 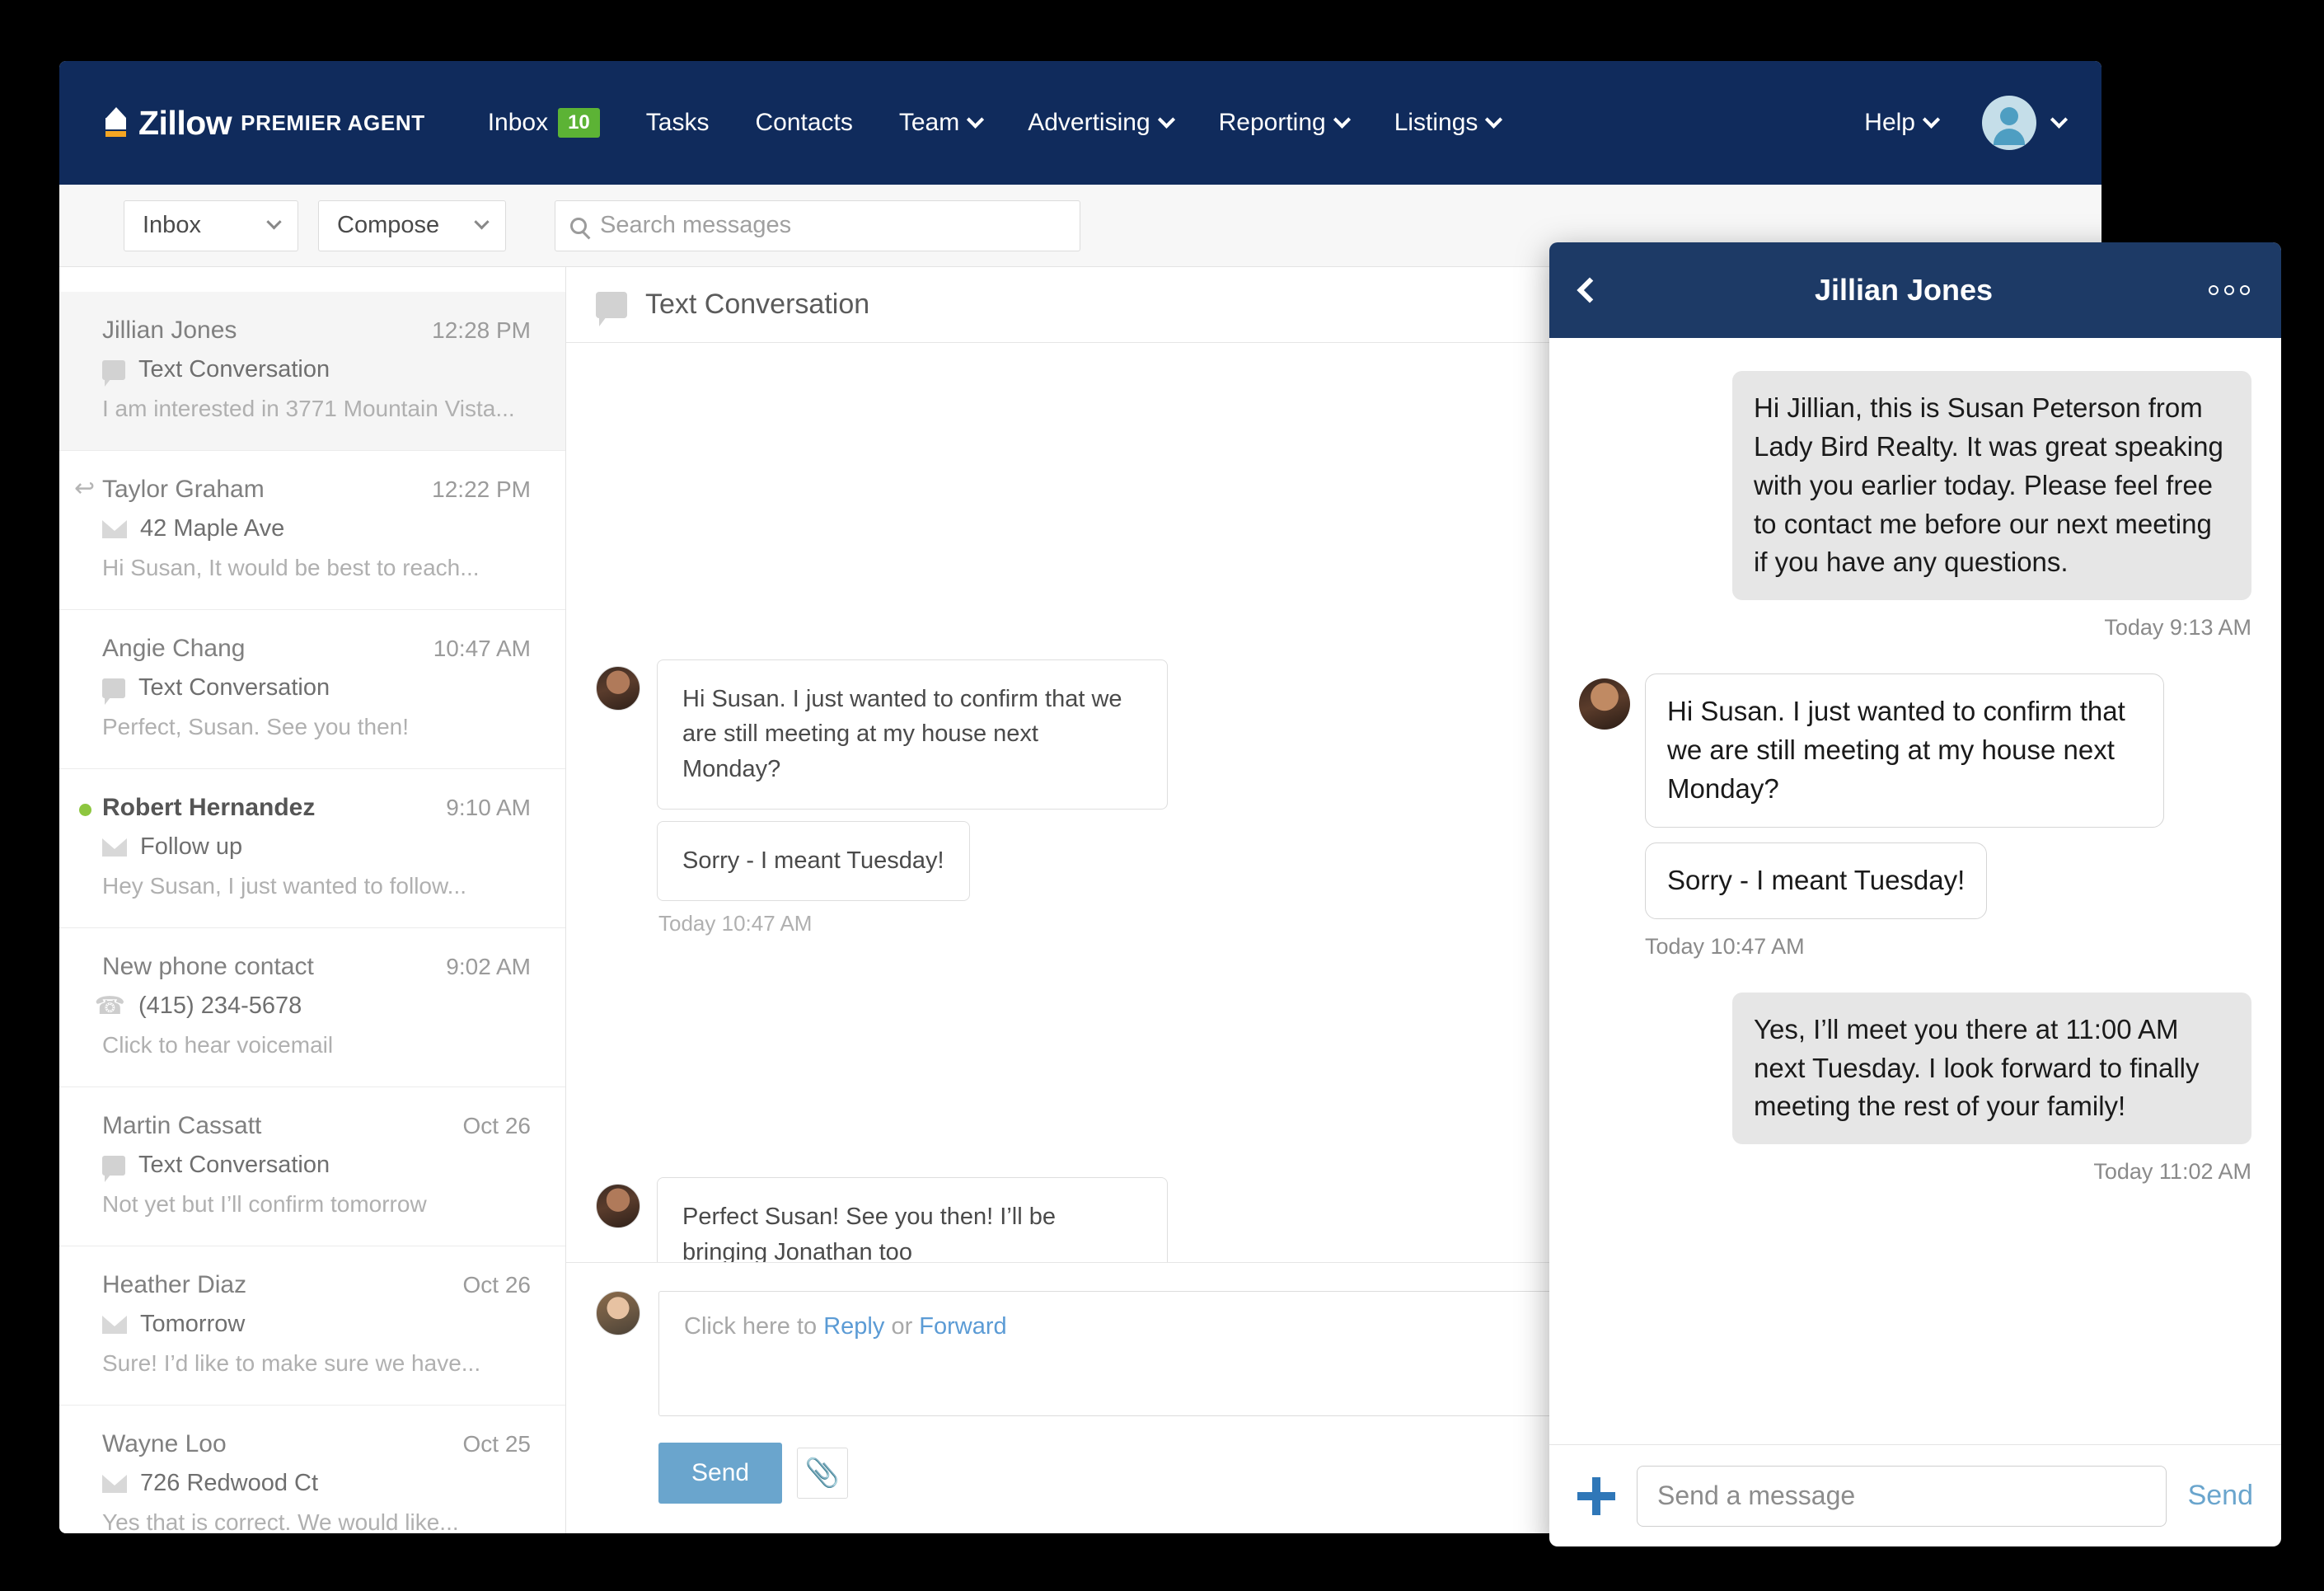 What do you see at coordinates (2177, 628) in the screenshot?
I see `mobile-timestamp: Today 9:13 AM` at bounding box center [2177, 628].